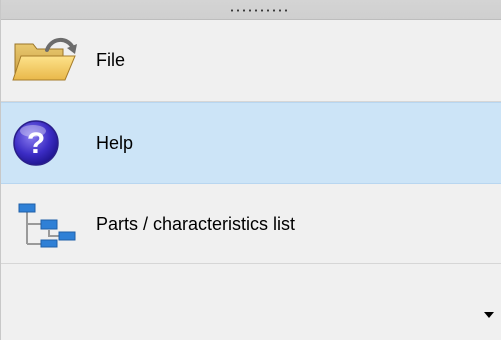 The width and height of the screenshot is (501, 340). I want to click on chevron-down-icon, so click(489, 315).